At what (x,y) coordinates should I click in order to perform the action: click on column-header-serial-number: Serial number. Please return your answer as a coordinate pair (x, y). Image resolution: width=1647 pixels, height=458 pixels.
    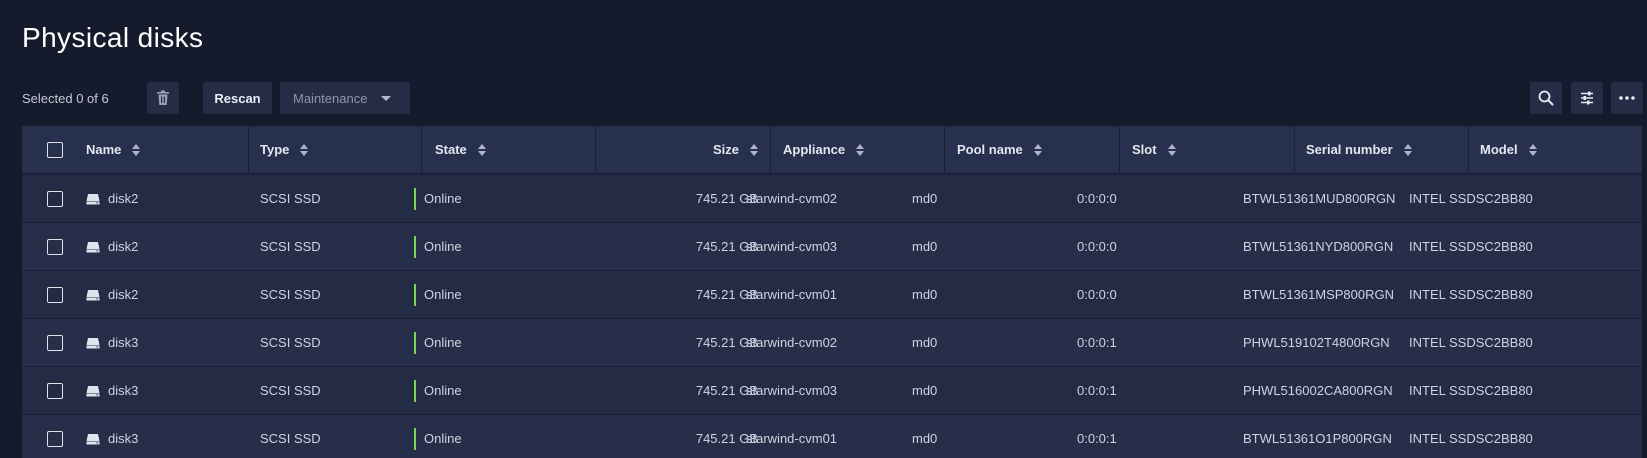
    Looking at the image, I should click on (1359, 149).